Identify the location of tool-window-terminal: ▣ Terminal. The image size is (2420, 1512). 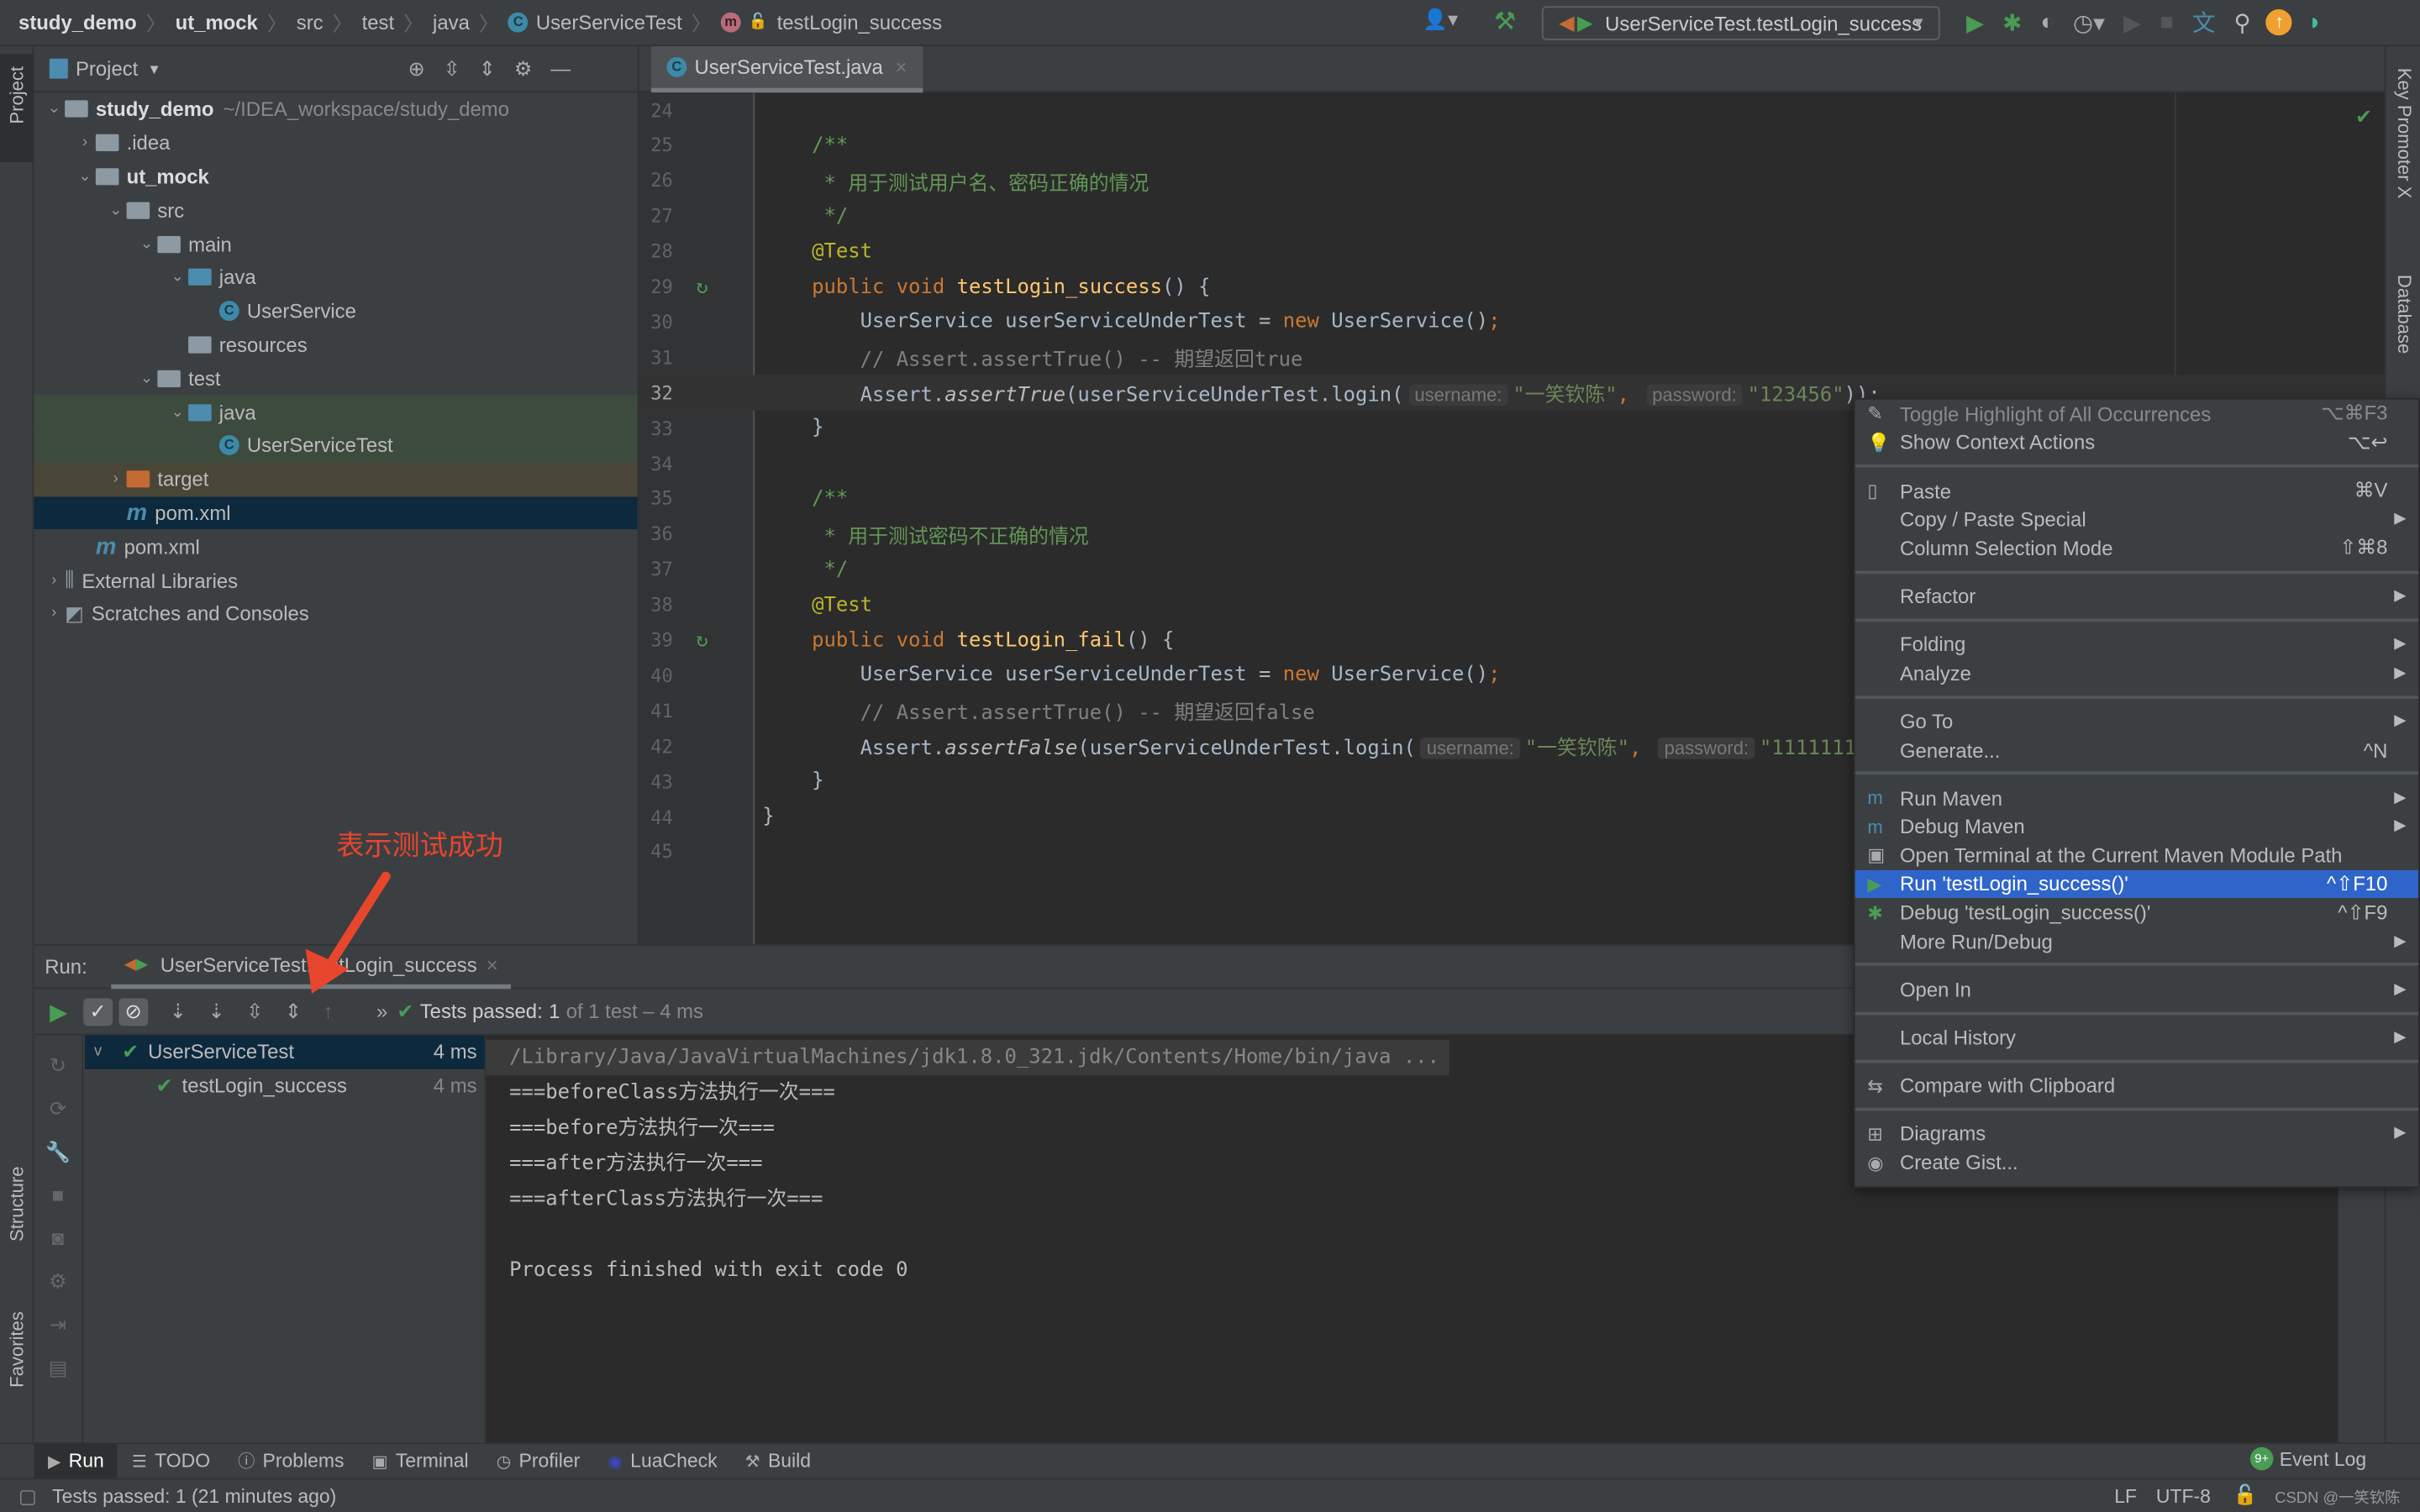
(420, 1460).